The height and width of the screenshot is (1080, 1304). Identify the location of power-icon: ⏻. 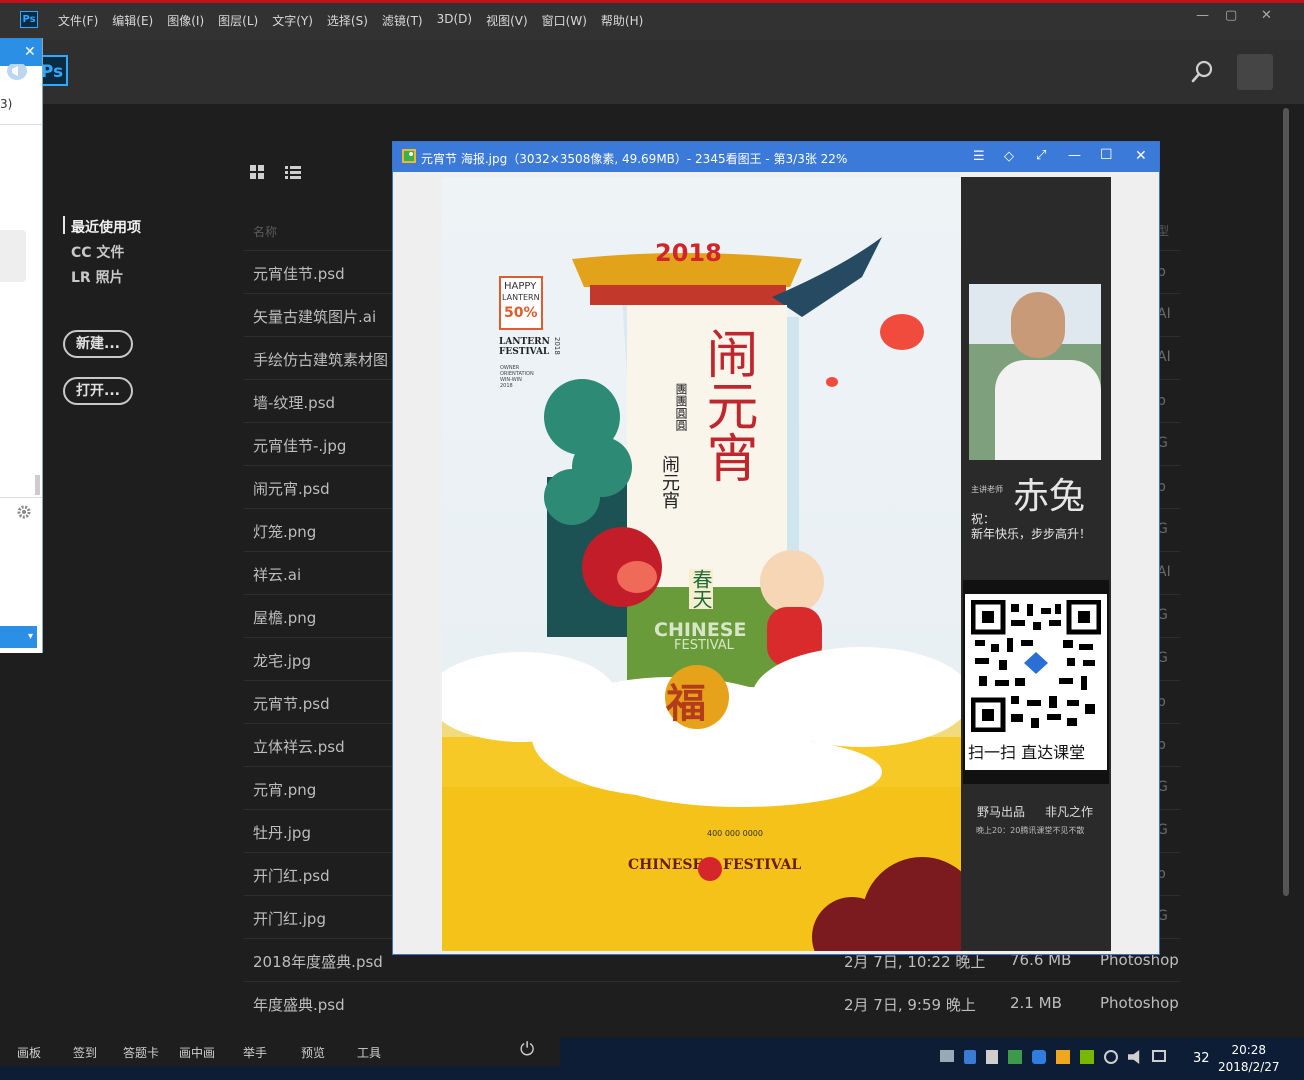
(527, 1049).